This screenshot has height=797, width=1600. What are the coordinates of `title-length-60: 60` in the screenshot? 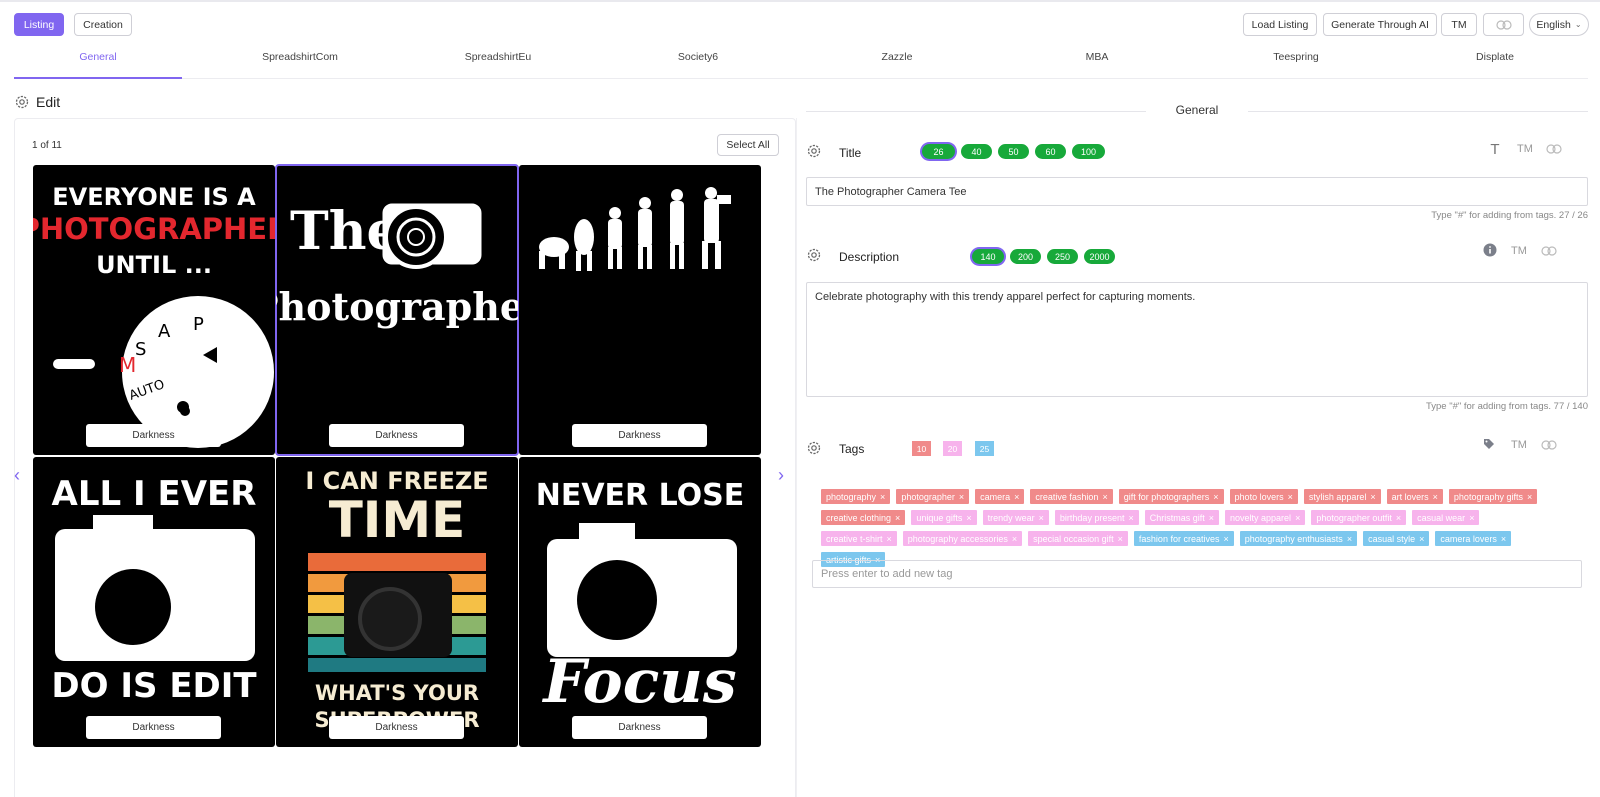 It's located at (1050, 151).